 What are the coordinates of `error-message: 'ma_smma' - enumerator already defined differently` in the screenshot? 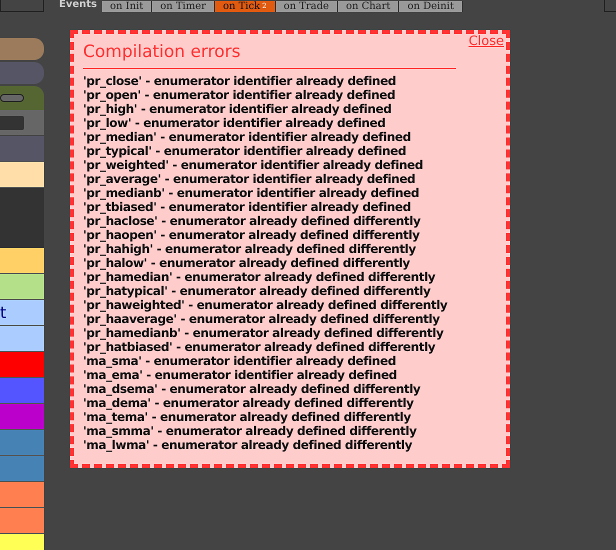 It's located at (250, 431).